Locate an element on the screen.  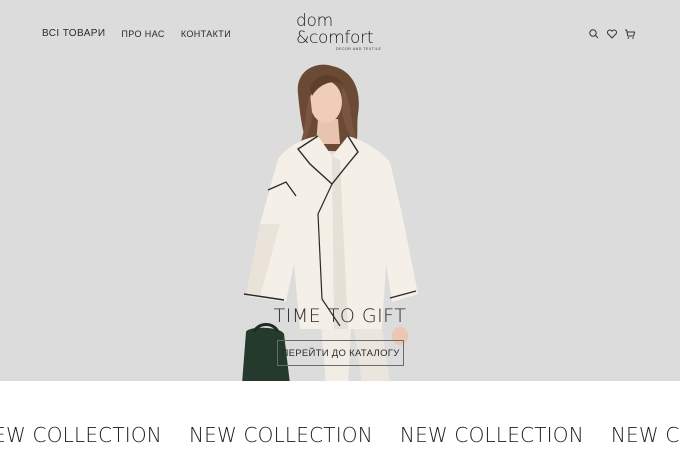
heart-icon is located at coordinates (612, 34).